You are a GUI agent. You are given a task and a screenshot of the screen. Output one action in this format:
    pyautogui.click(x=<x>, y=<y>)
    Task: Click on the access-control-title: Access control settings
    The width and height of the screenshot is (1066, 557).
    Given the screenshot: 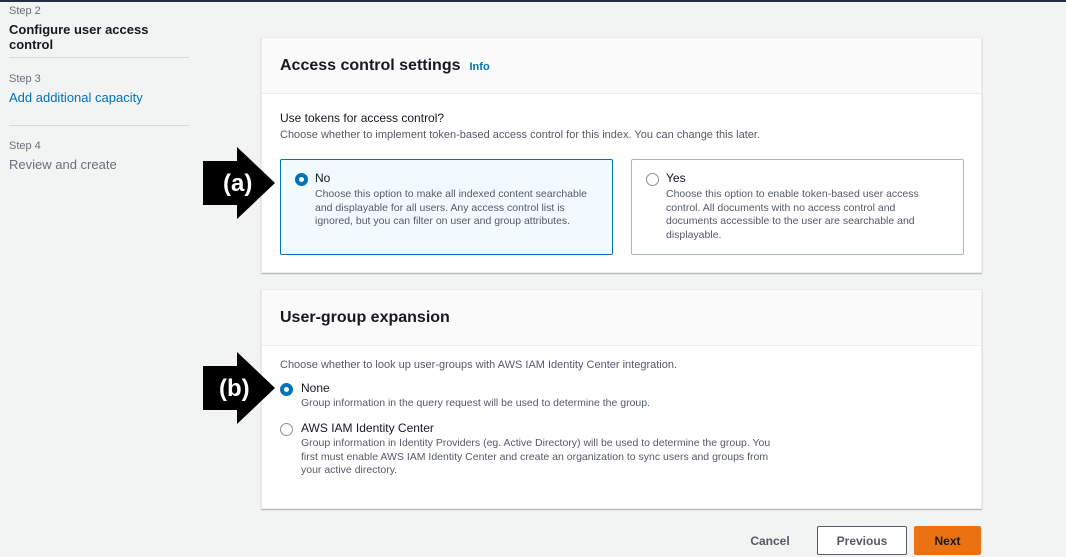 What is the action you would take?
    pyautogui.click(x=370, y=65)
    